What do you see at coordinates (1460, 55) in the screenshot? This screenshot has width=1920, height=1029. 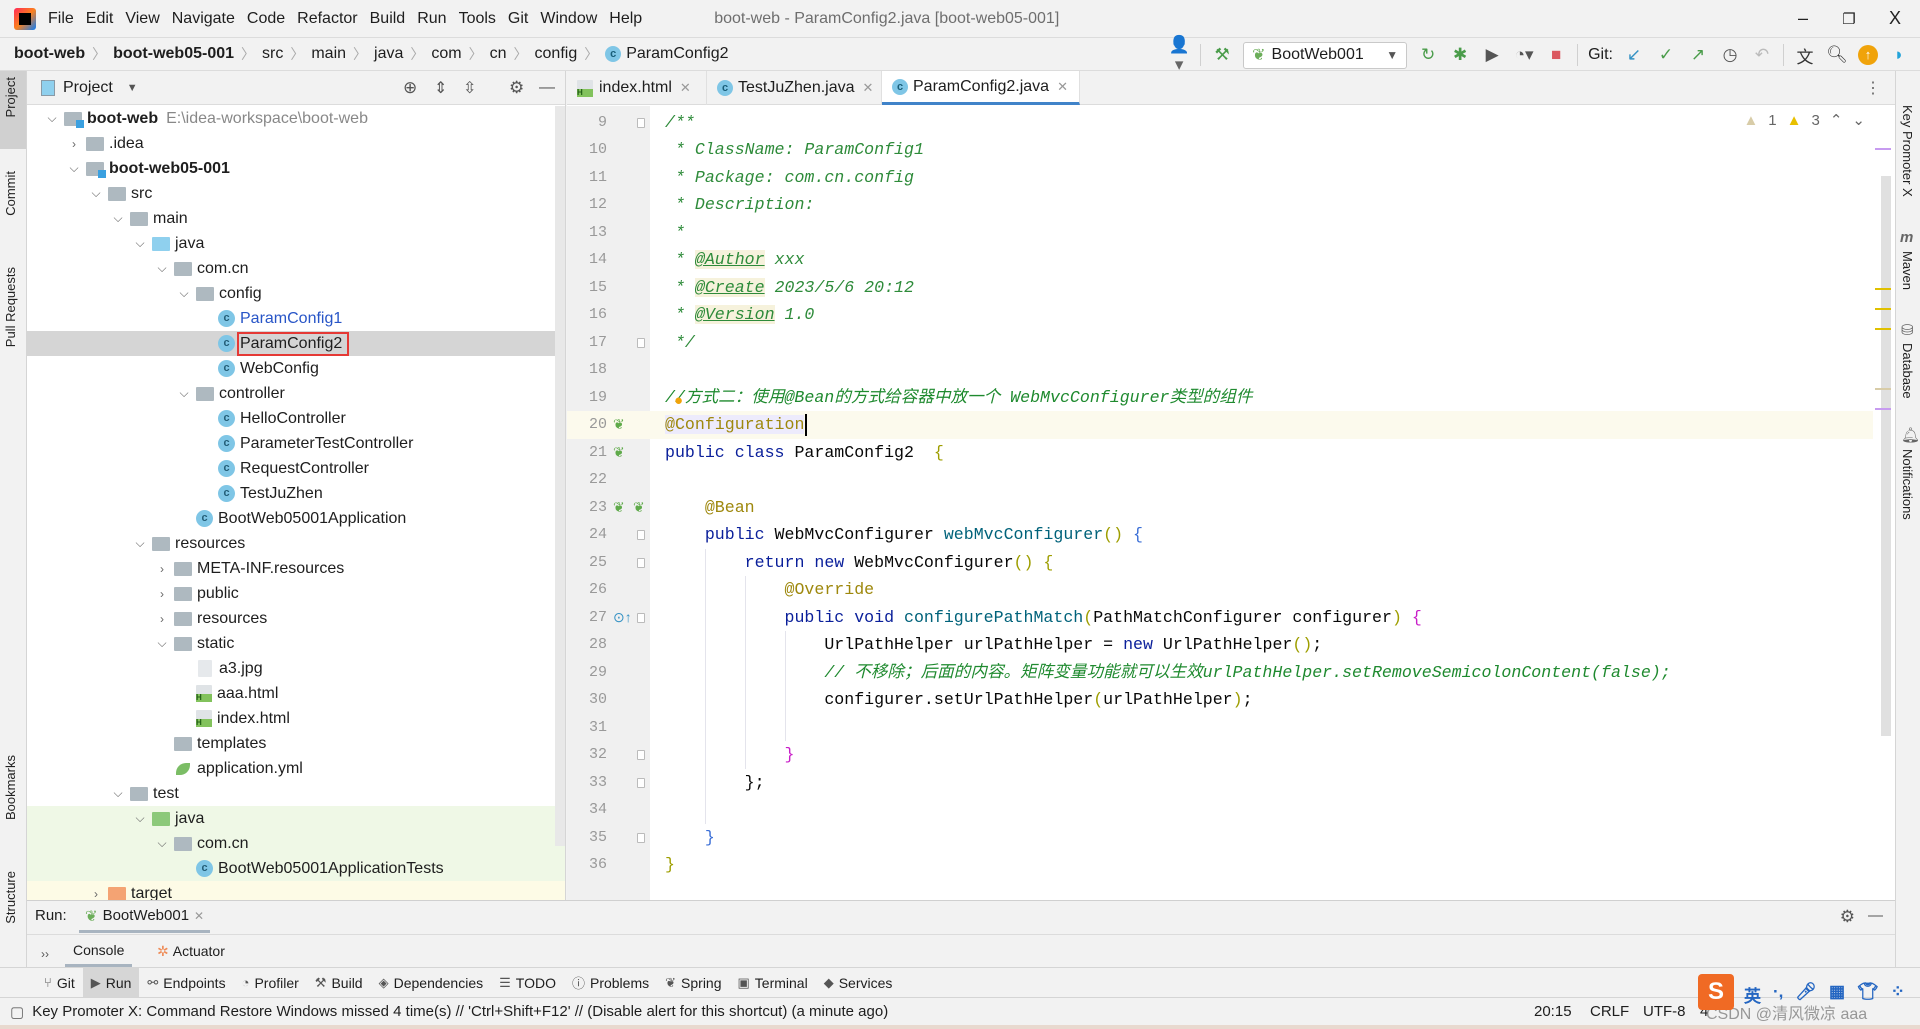 I see `debug-bug-icon: ✱` at bounding box center [1460, 55].